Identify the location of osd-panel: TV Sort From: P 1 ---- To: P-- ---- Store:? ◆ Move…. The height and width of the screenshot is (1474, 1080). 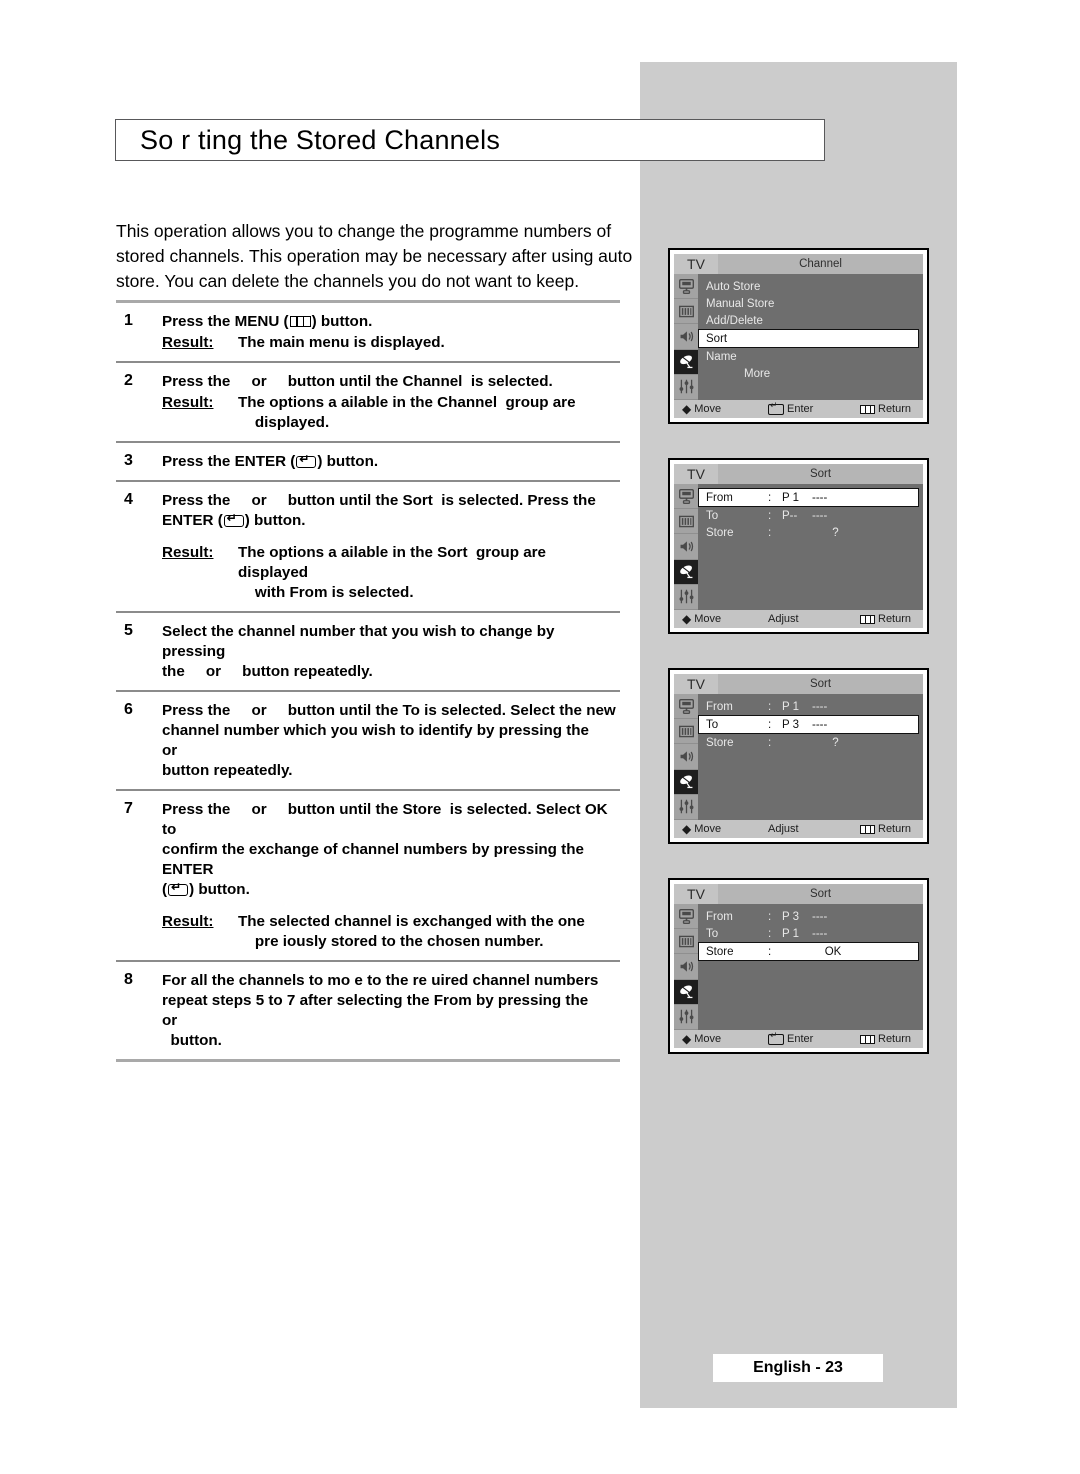
(798, 546).